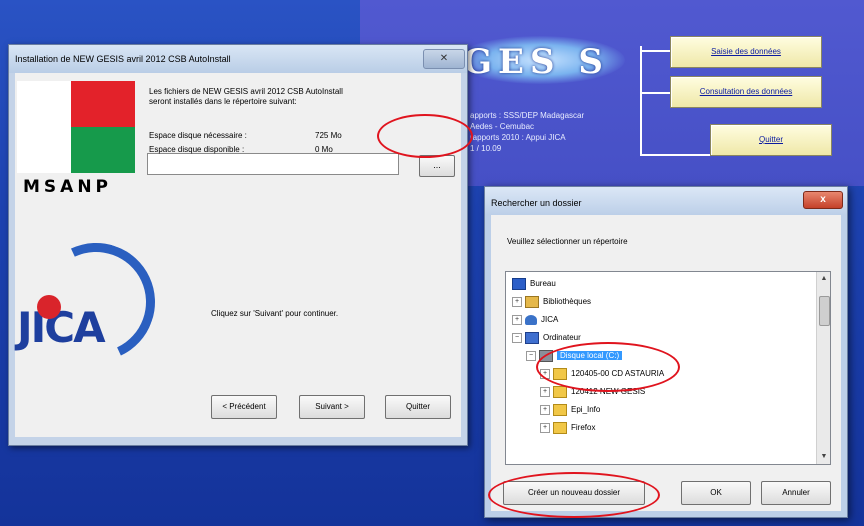  What do you see at coordinates (244, 407) in the screenshot?
I see `previous-button: < Précédent` at bounding box center [244, 407].